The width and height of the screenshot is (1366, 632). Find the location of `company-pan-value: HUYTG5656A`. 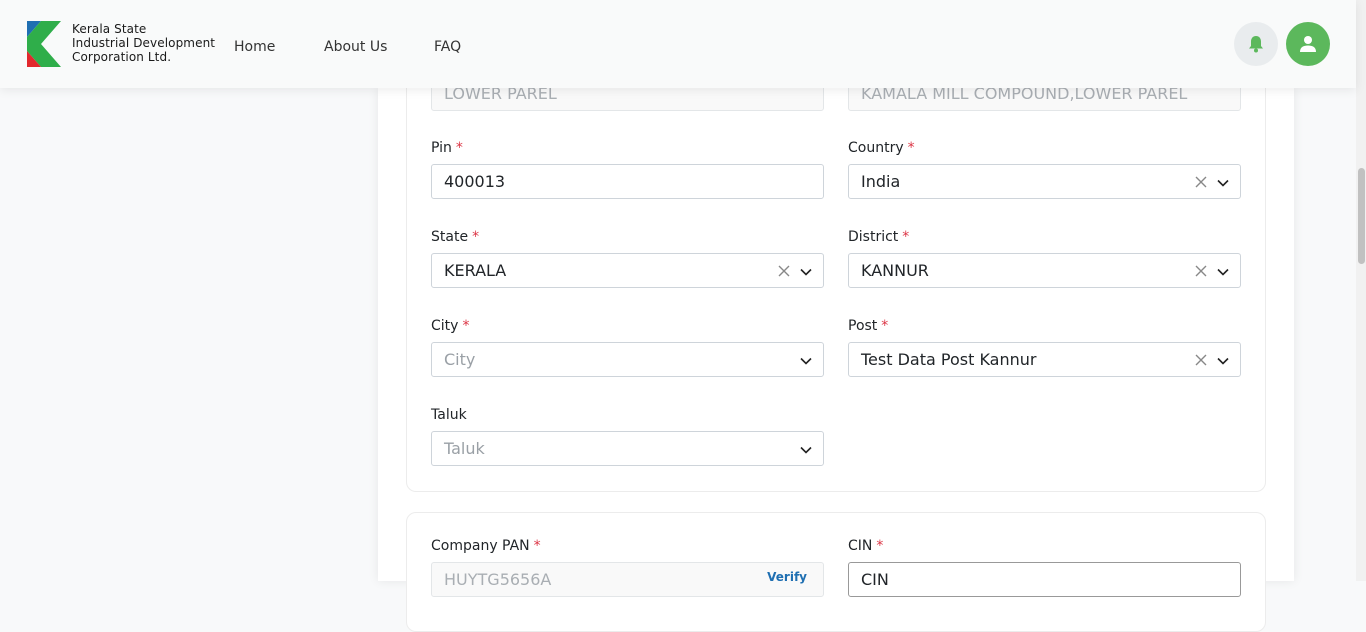

company-pan-value: HUYTG5656A is located at coordinates (498, 579).